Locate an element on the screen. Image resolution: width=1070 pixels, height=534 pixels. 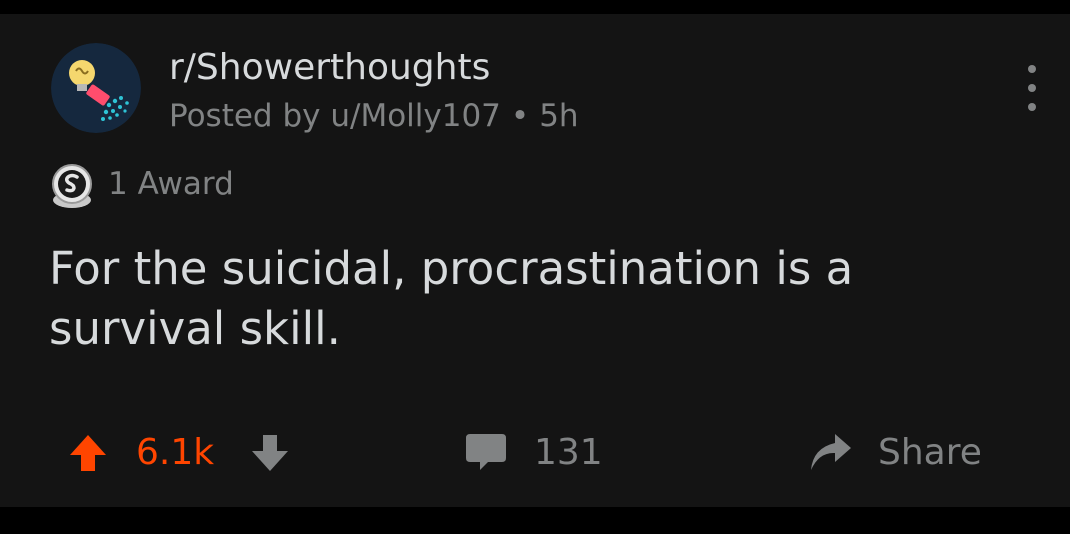
post-age: 5h is located at coordinates (559, 116).